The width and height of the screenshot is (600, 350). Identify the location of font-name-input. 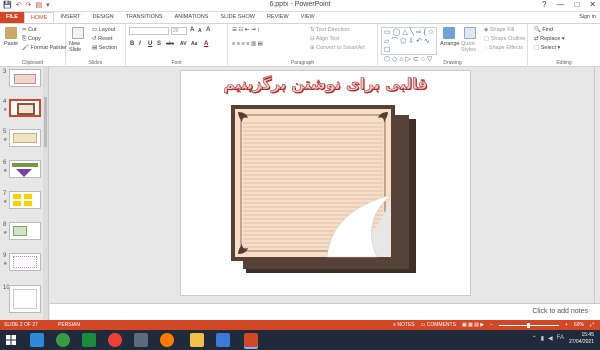
(149, 31).